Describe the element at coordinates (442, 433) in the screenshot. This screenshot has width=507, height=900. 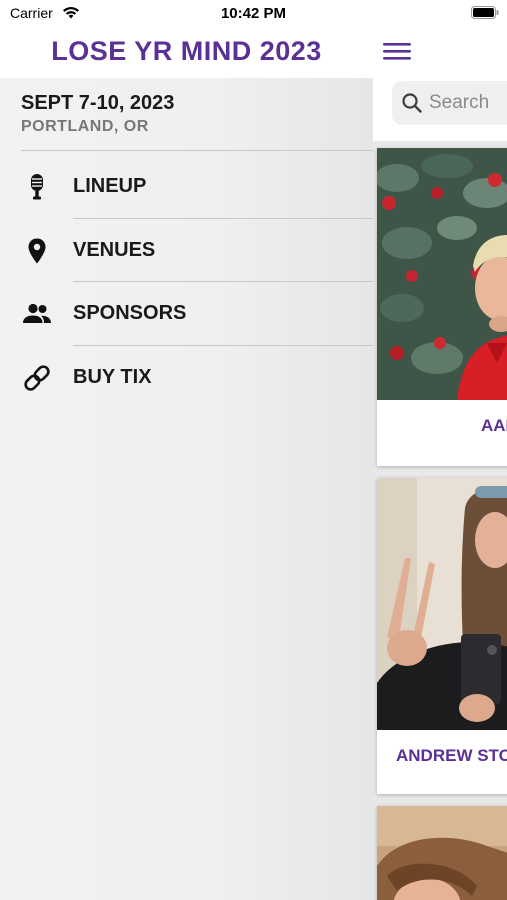
I see `artist-name-bar: AAI` at that location.